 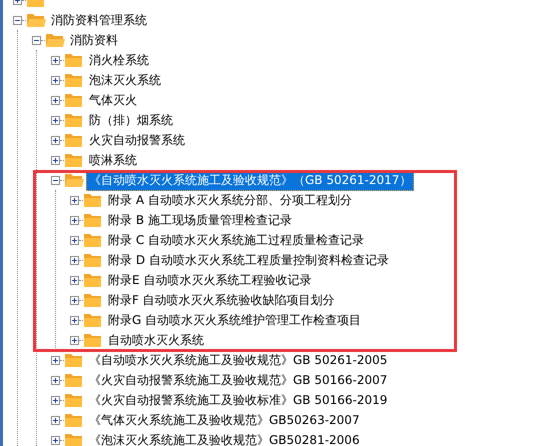 I want to click on tree-item: 《火灾自动报警系统施工及验收规范》GB 50166-2007, so click(x=238, y=380).